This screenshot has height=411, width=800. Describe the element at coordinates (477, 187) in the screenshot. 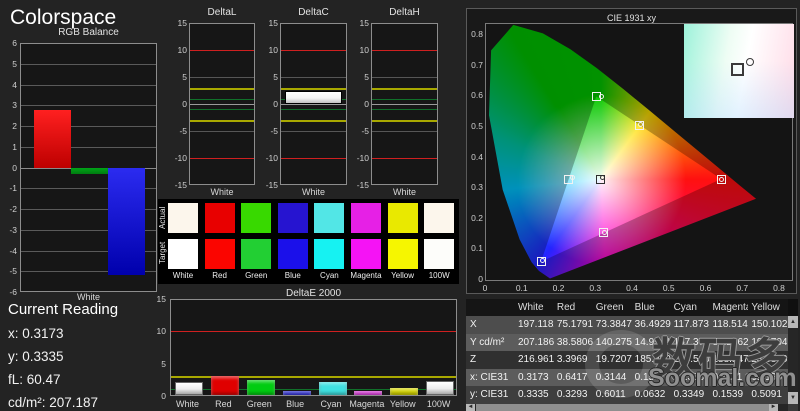

I see `cie-y-tick: 0.3` at that location.